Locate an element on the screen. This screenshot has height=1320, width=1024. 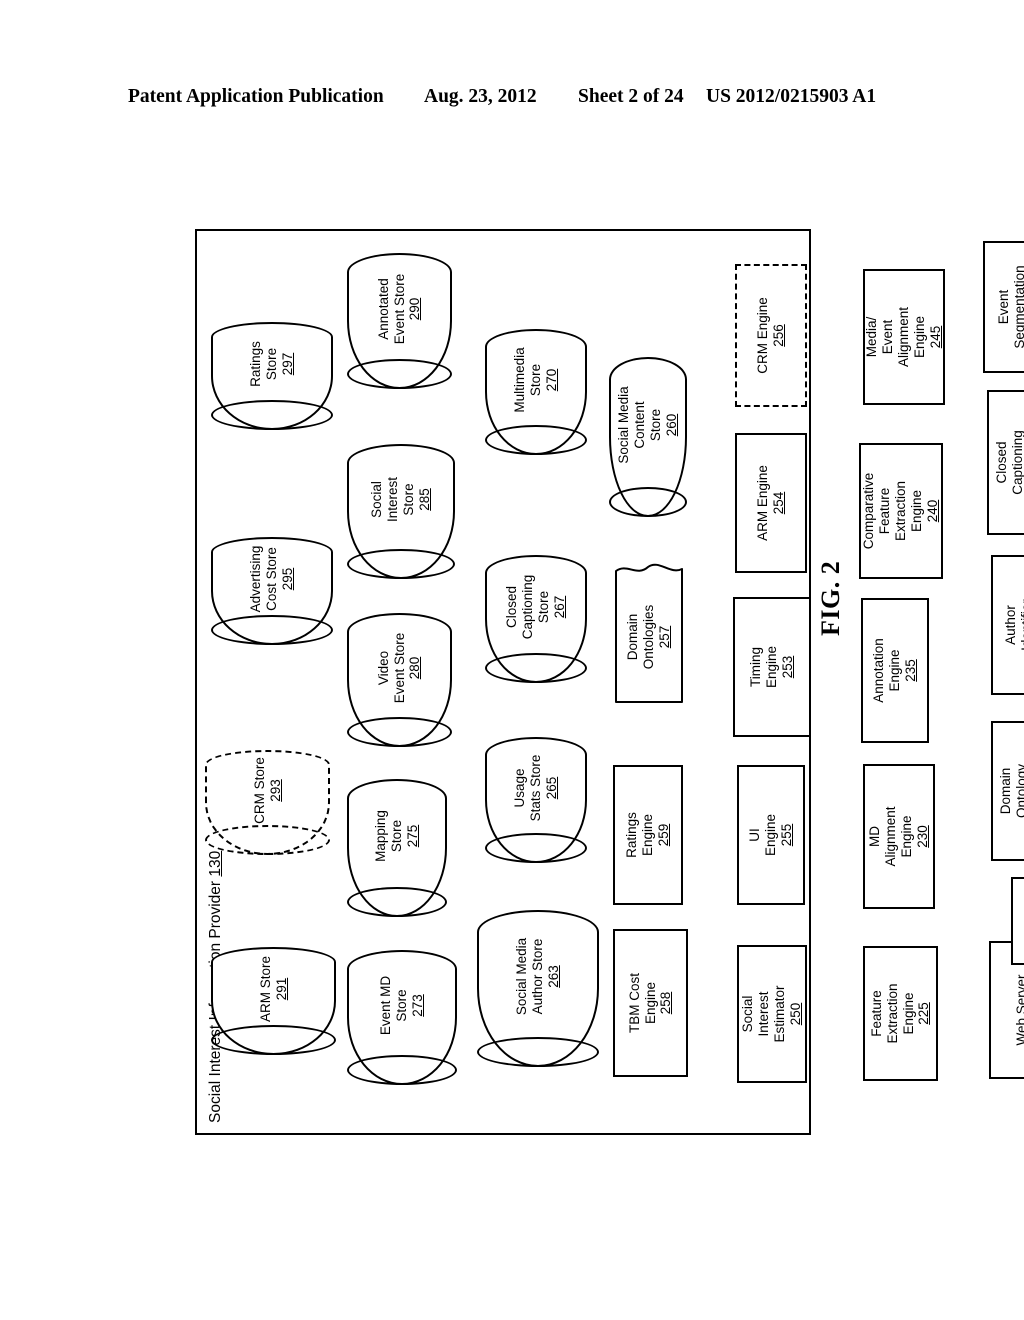
datastore-multimedia-store: Multimedia Store 270 is located at coordinates (536, 392).